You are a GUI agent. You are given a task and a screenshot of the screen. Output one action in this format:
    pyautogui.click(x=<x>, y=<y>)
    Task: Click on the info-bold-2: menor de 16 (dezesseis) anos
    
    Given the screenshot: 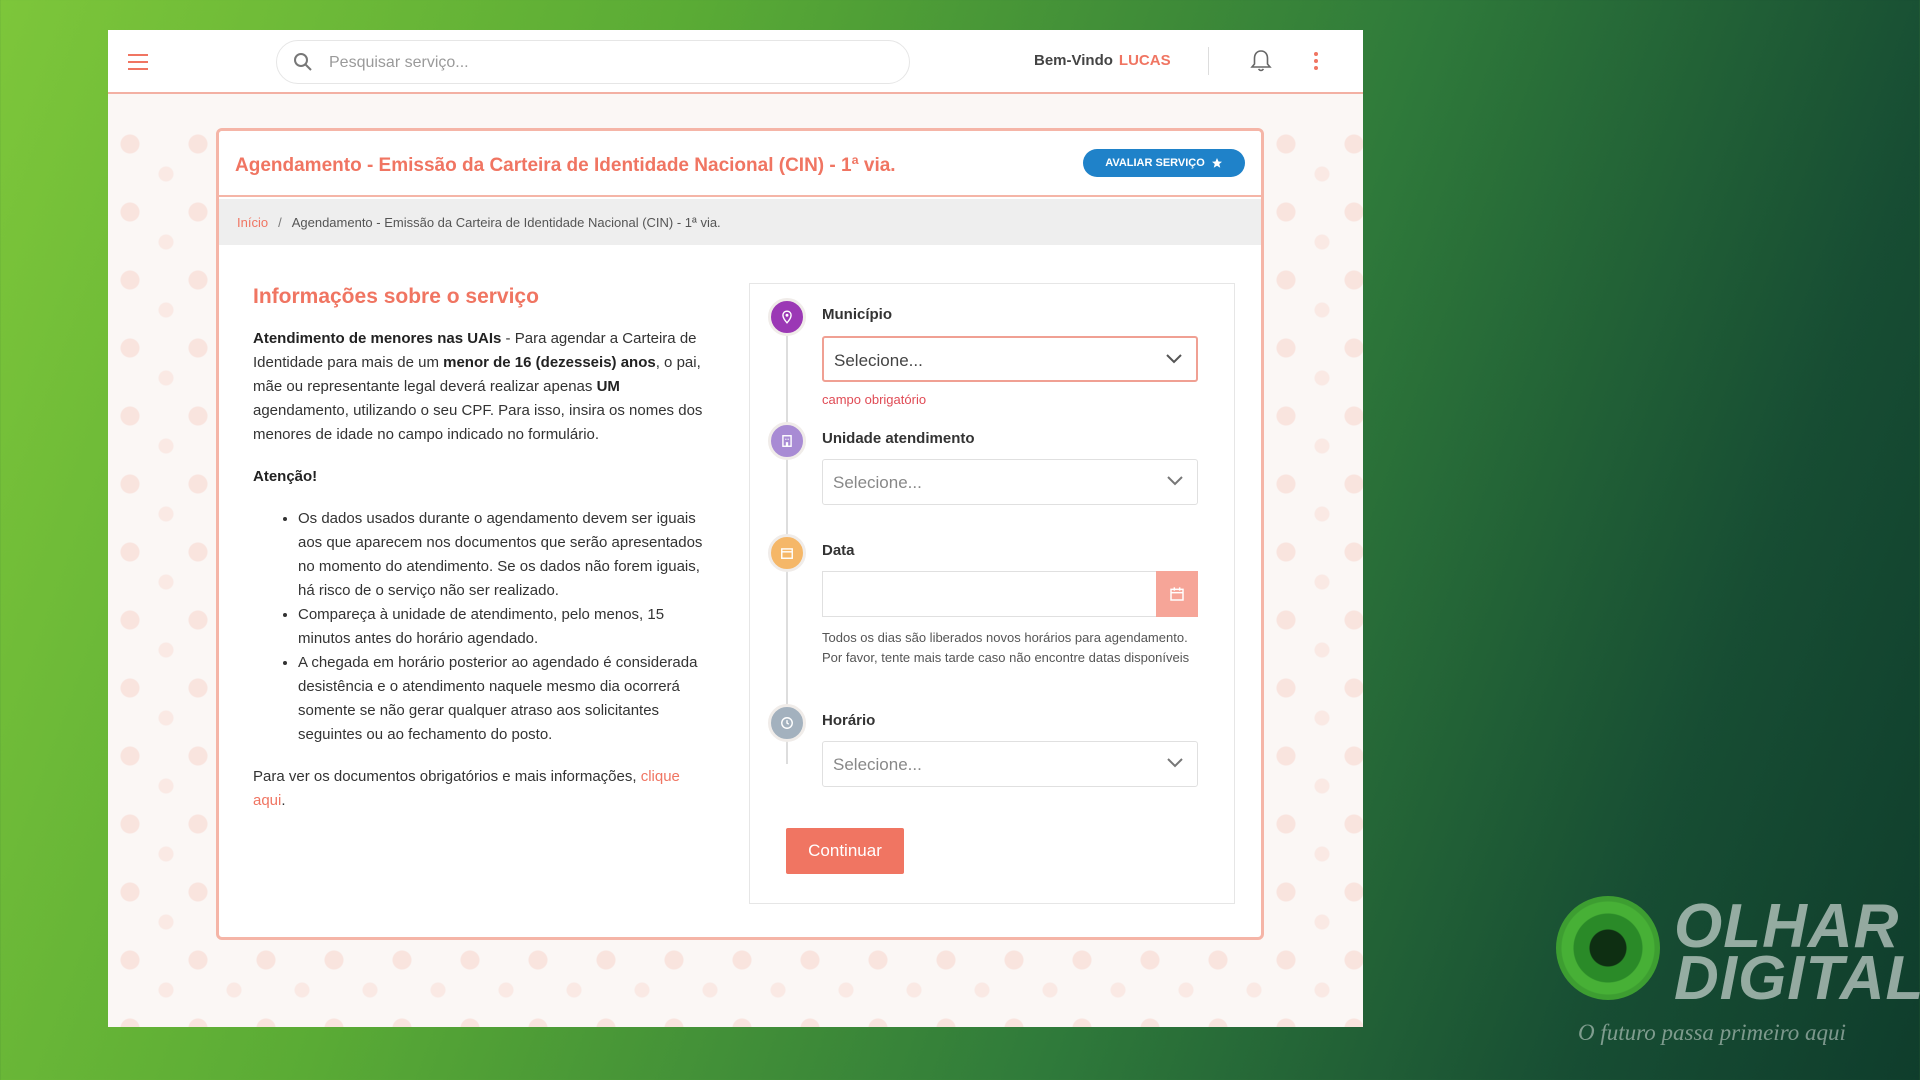 What is the action you would take?
    pyautogui.click(x=549, y=362)
    